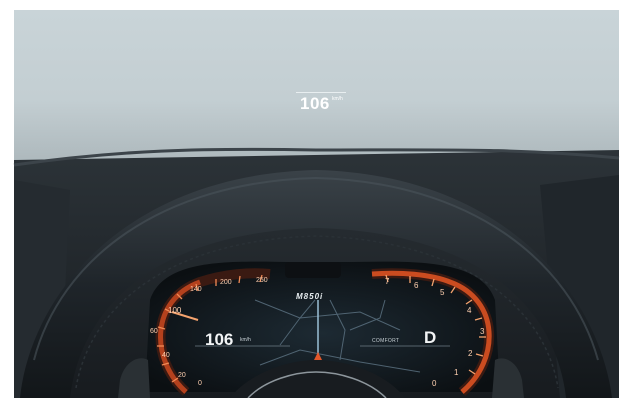 This screenshot has height=398, width=633. I want to click on rpm-tick-label: 4, so click(469, 310).